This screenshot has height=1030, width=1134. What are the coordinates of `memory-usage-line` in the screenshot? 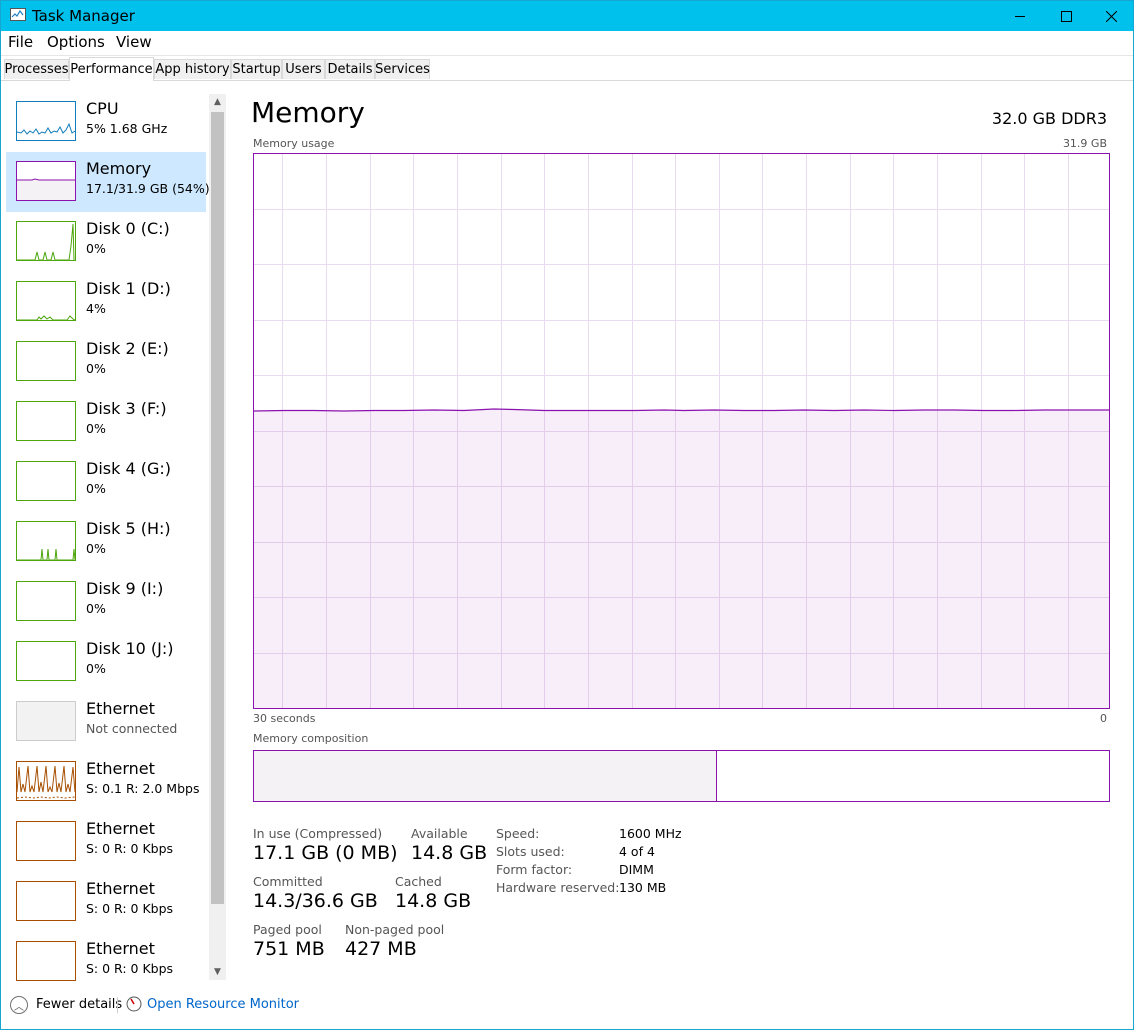 It's located at (681, 410).